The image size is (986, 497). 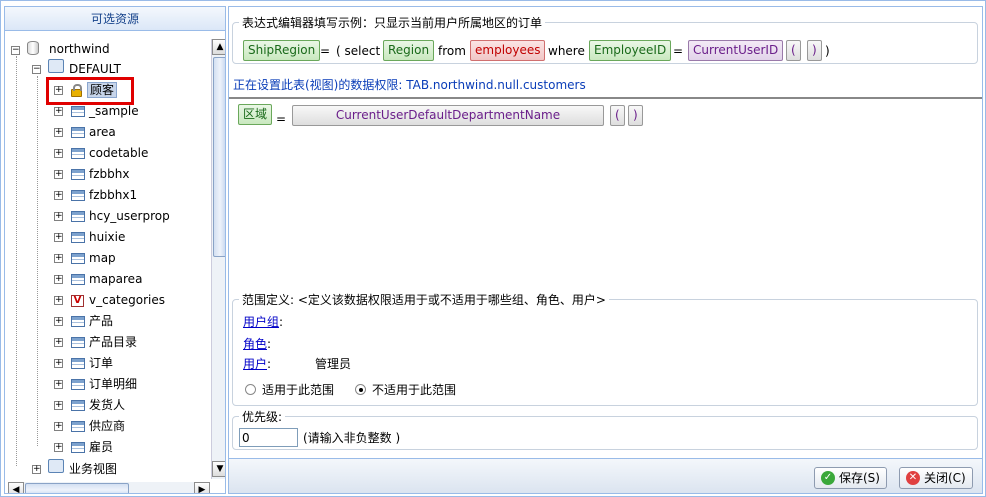 I want to click on example-close: ), so click(x=827, y=51).